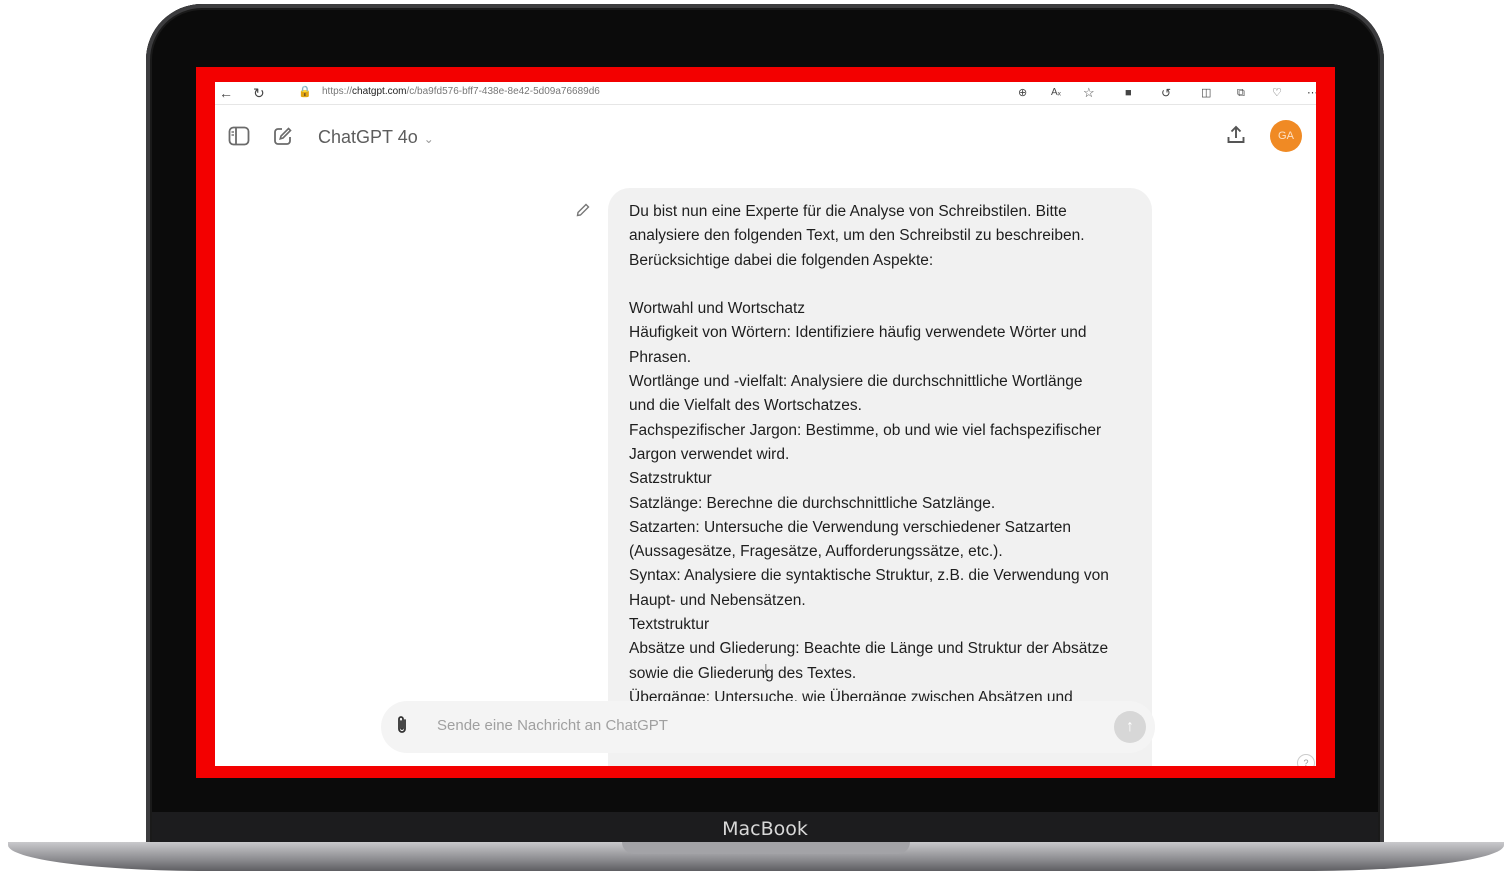  Describe the element at coordinates (305, 91) in the screenshot. I see `lock-icon: 🔒` at that location.